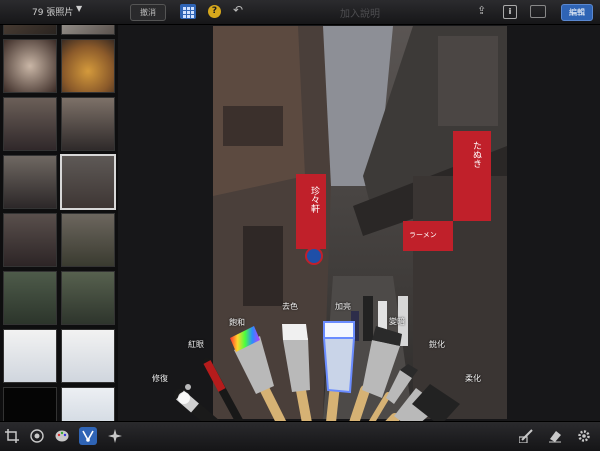 Image resolution: width=600 pixels, height=451 pixels. Describe the element at coordinates (437, 344) in the screenshot. I see `brush-label-sharpen: 銳化` at that location.